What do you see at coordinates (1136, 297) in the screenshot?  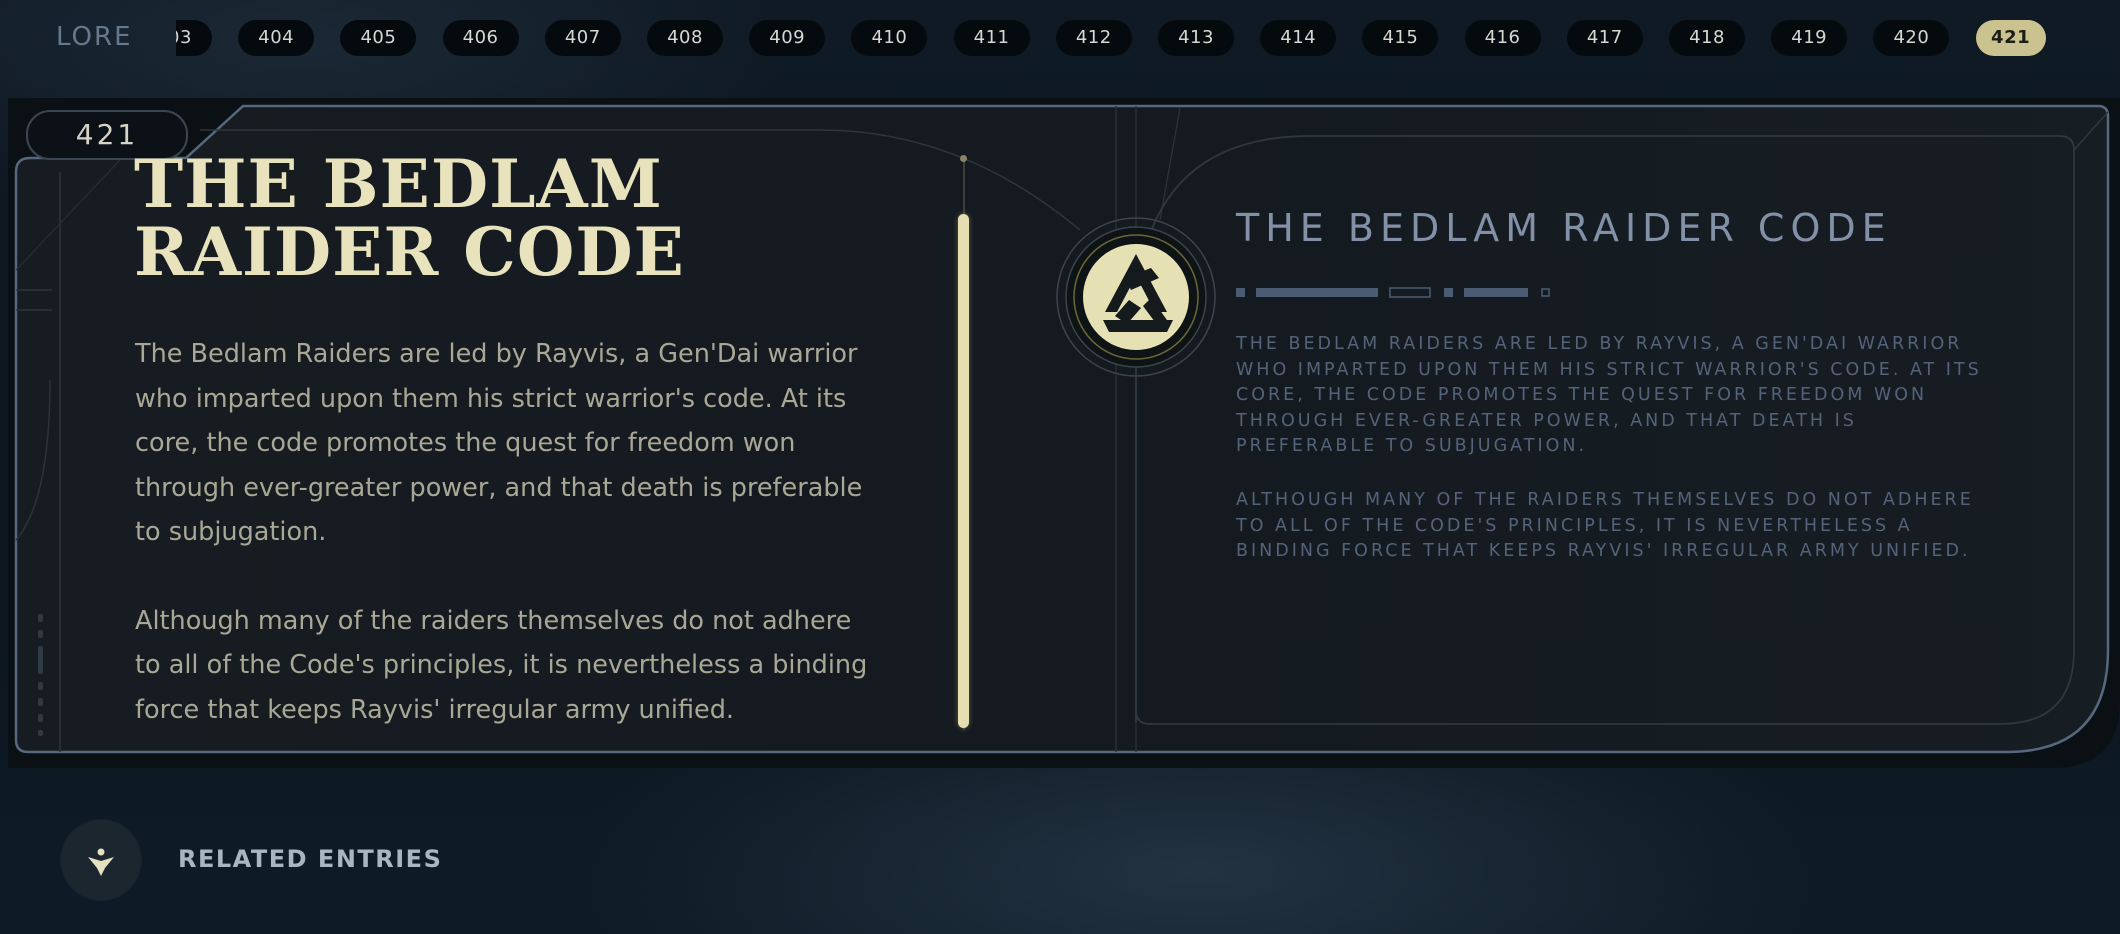 I see `bedlam-raiders-emblem-icon` at bounding box center [1136, 297].